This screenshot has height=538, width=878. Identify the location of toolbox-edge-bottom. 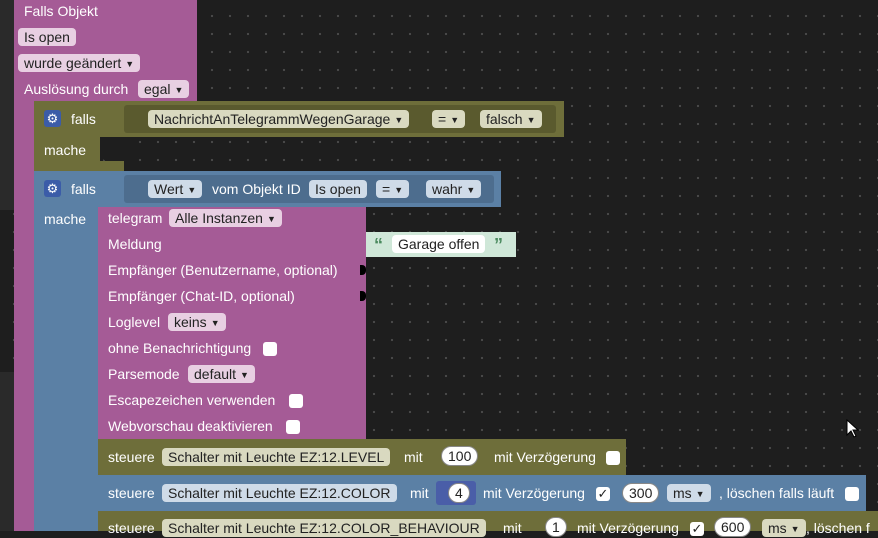
(7, 451).